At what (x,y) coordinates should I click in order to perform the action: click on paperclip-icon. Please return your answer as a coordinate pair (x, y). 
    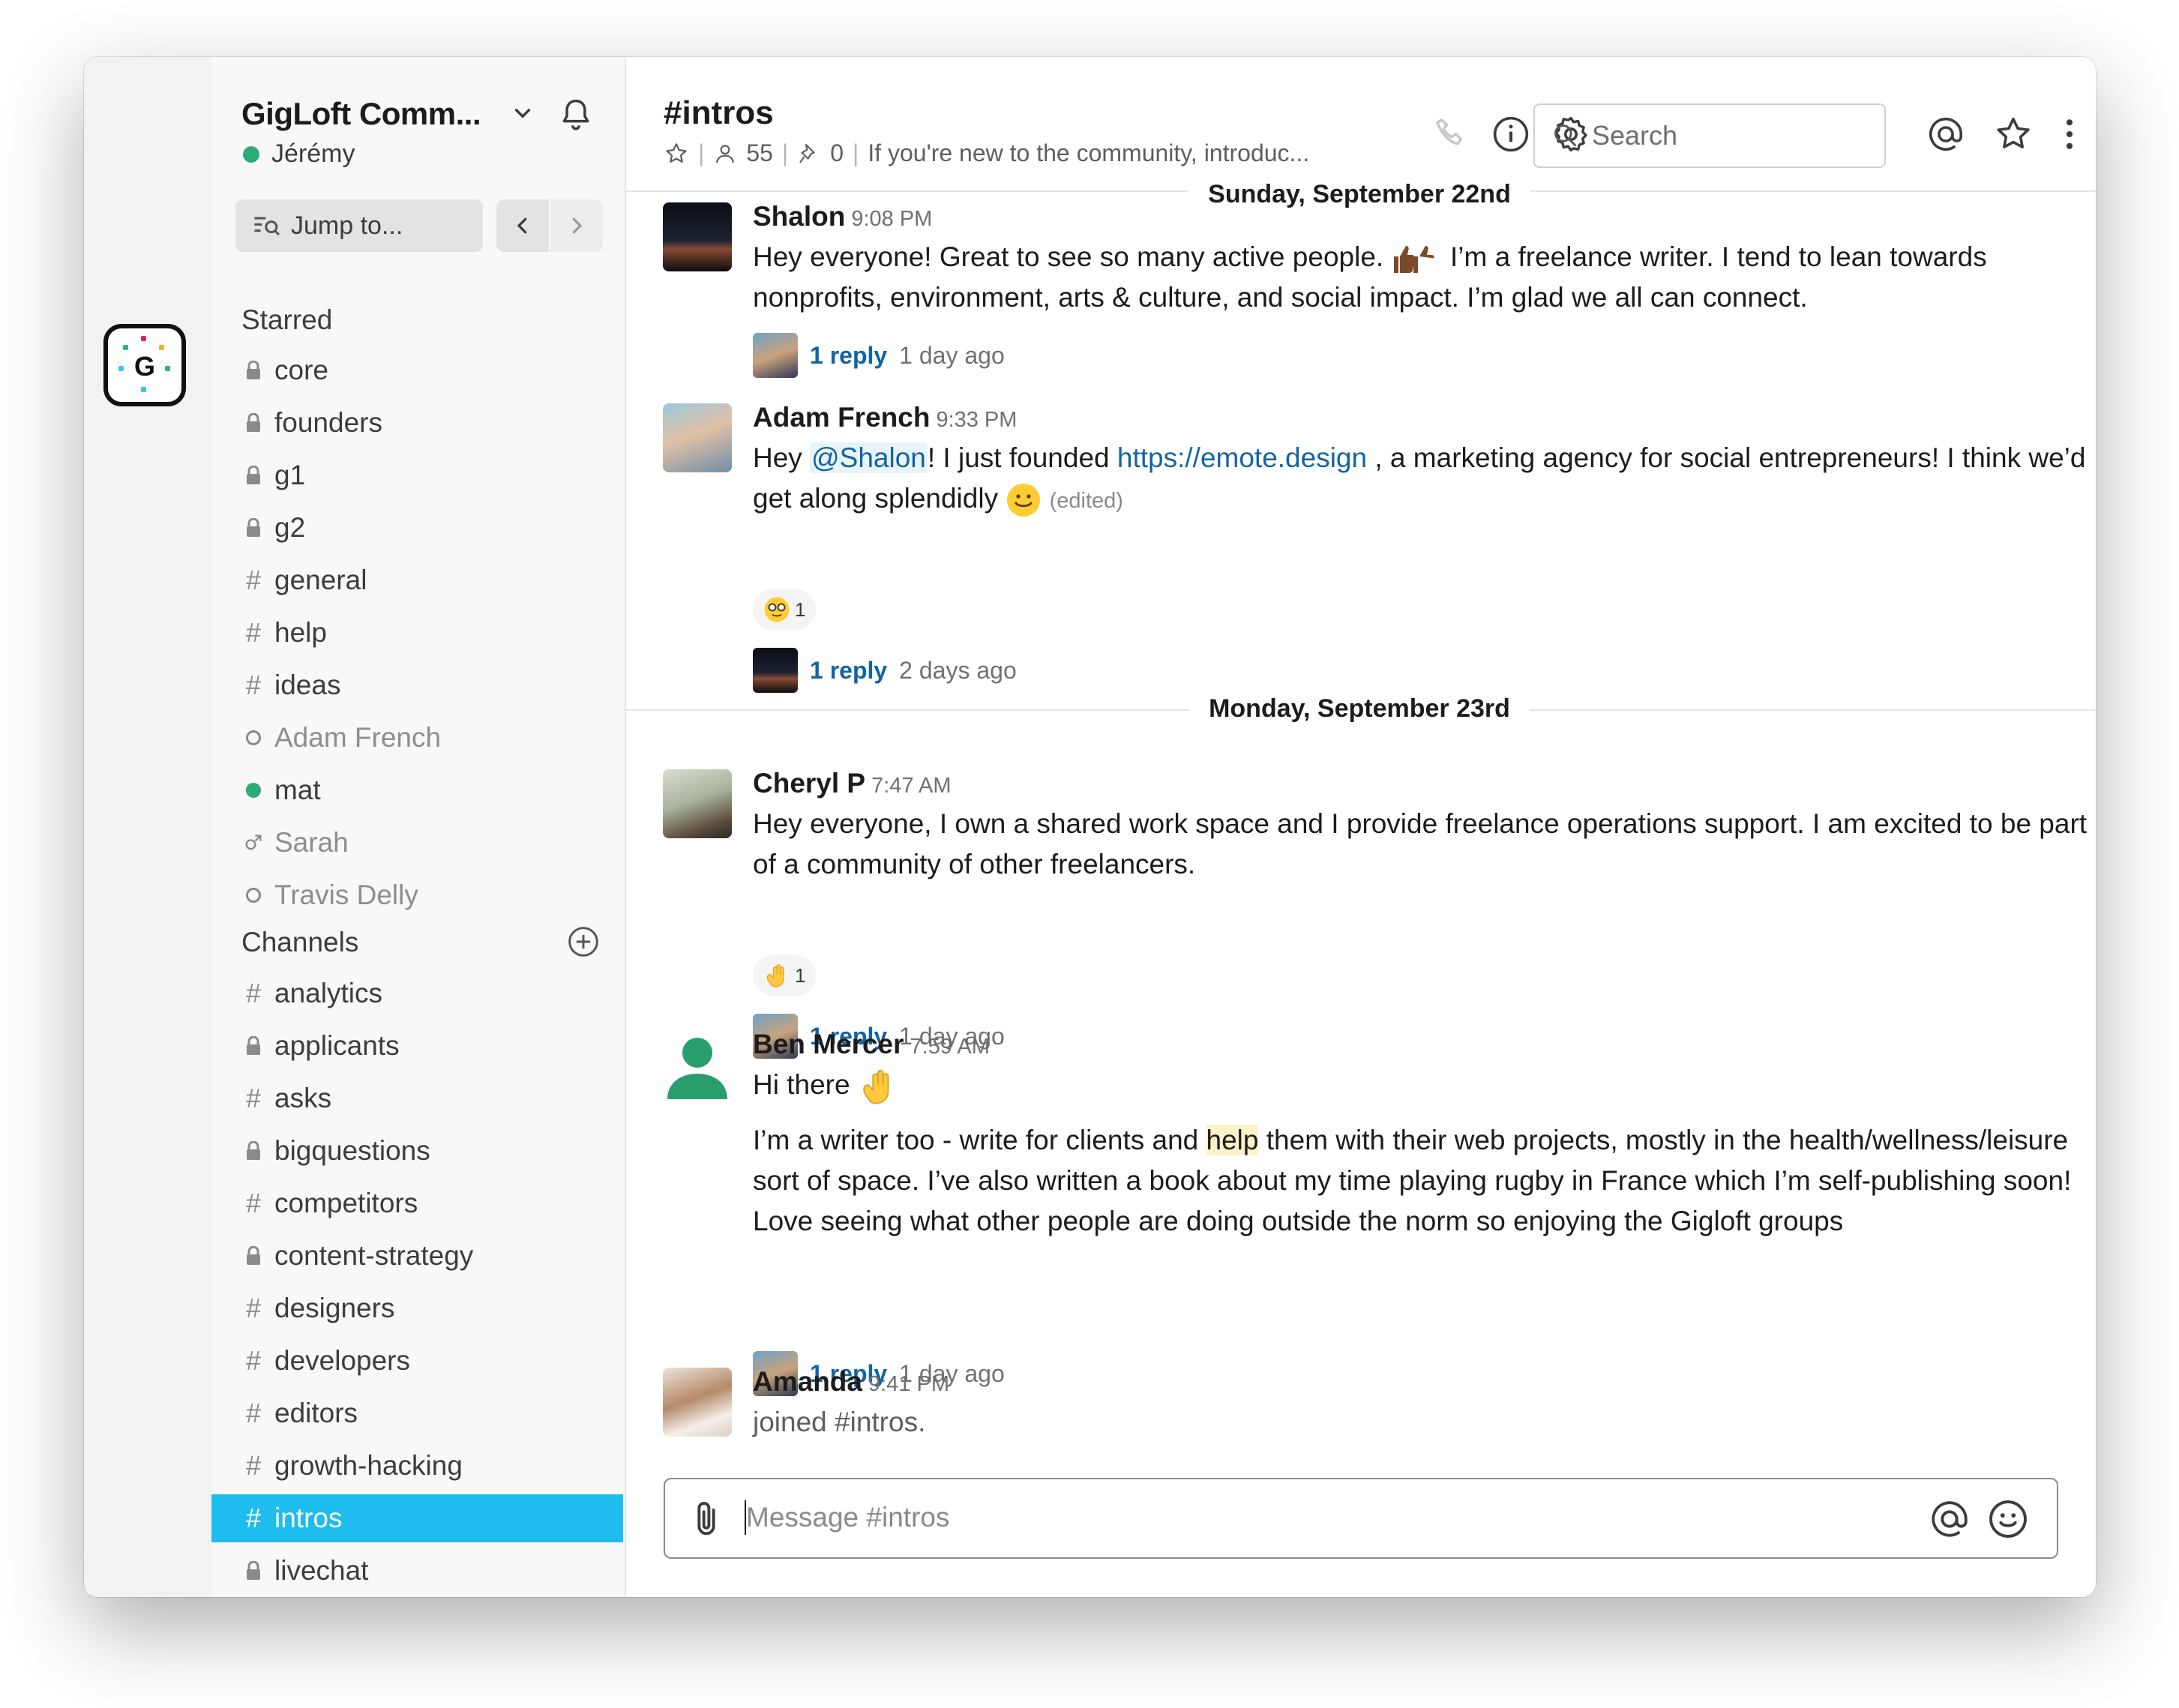
    Looking at the image, I should click on (706, 1519).